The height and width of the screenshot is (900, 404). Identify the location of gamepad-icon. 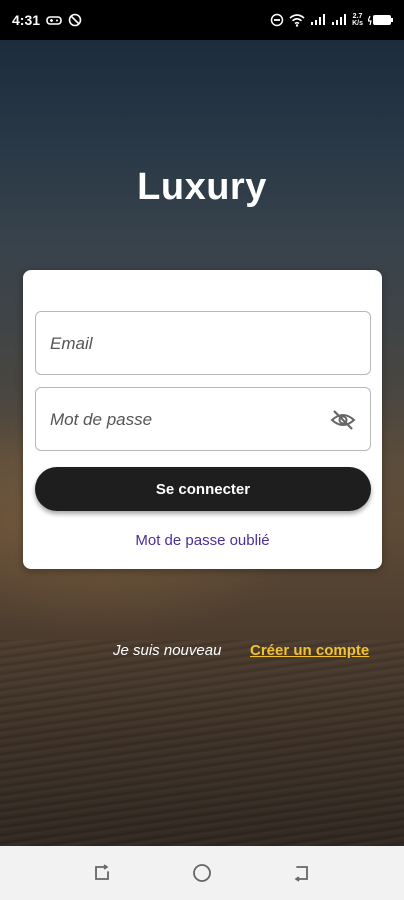
(54, 20).